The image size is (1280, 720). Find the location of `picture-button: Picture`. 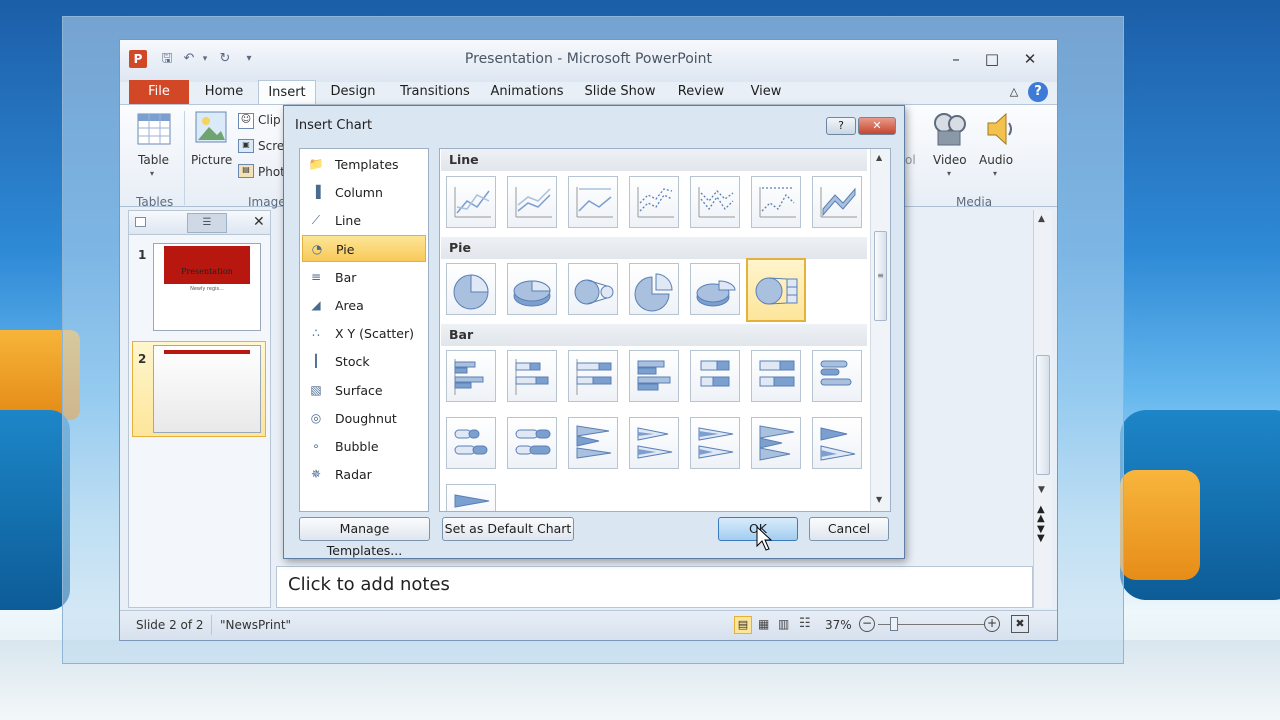

picture-button: Picture is located at coordinates (211, 160).